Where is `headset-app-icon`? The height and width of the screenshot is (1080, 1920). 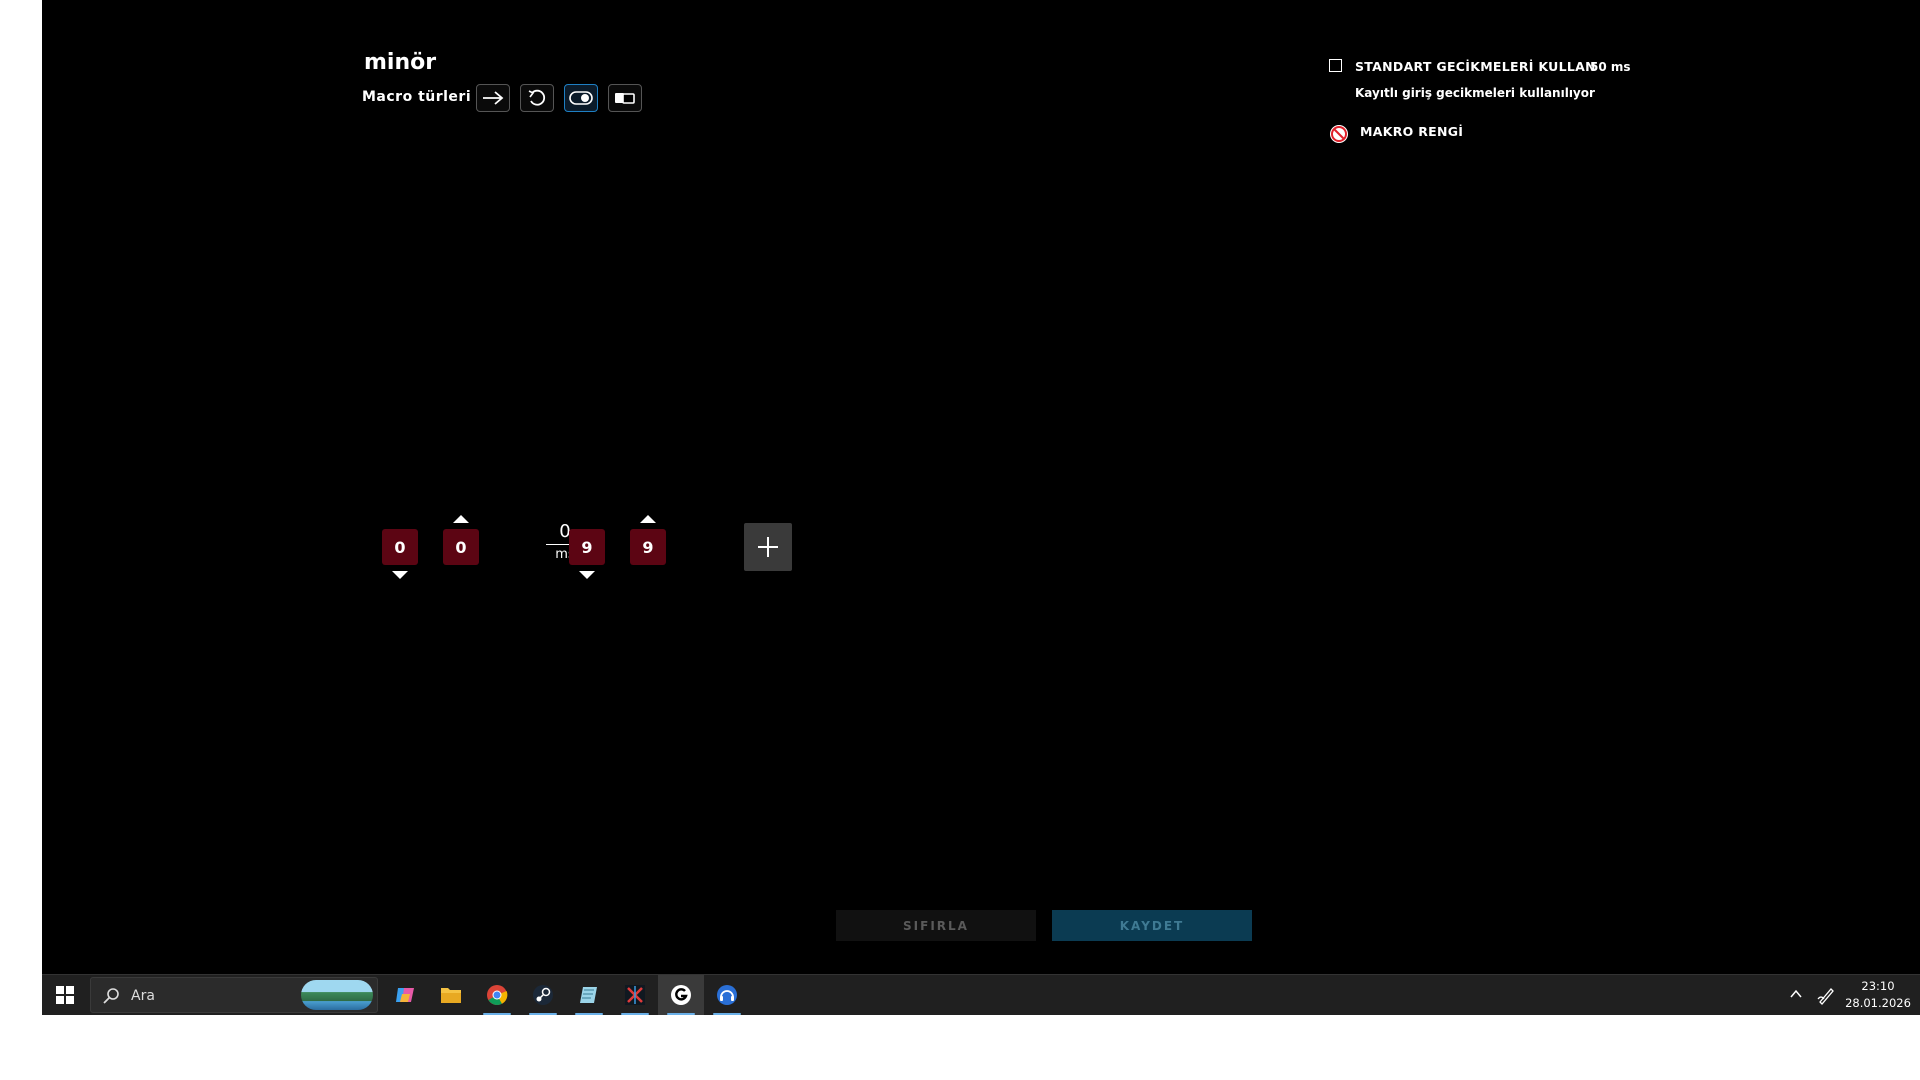
headset-app-icon is located at coordinates (727, 995).